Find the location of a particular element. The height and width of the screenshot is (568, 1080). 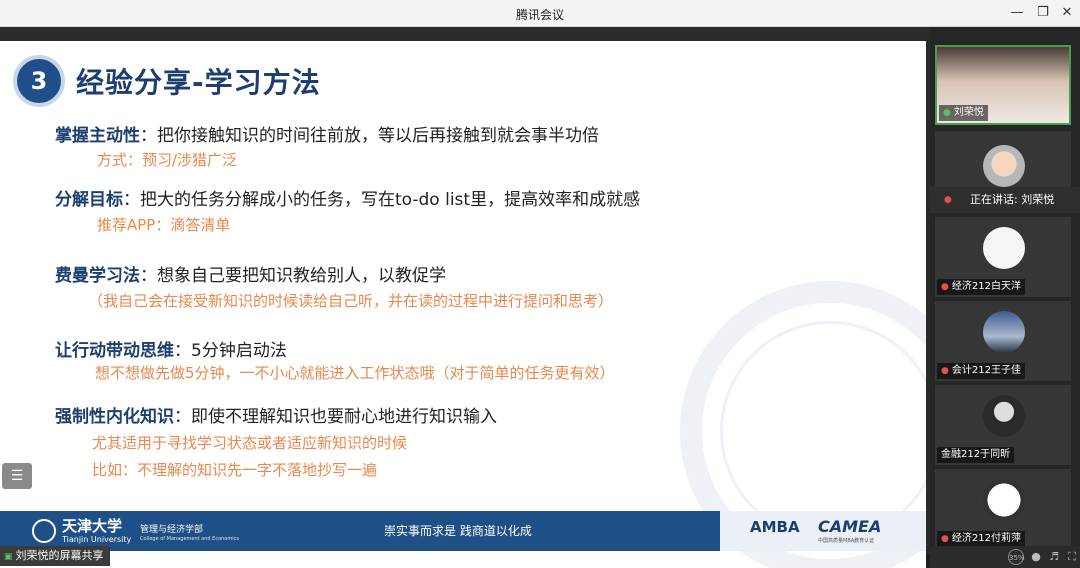

camea-subtitle: 中国高质量MBA教育认证 is located at coordinates (846, 541).